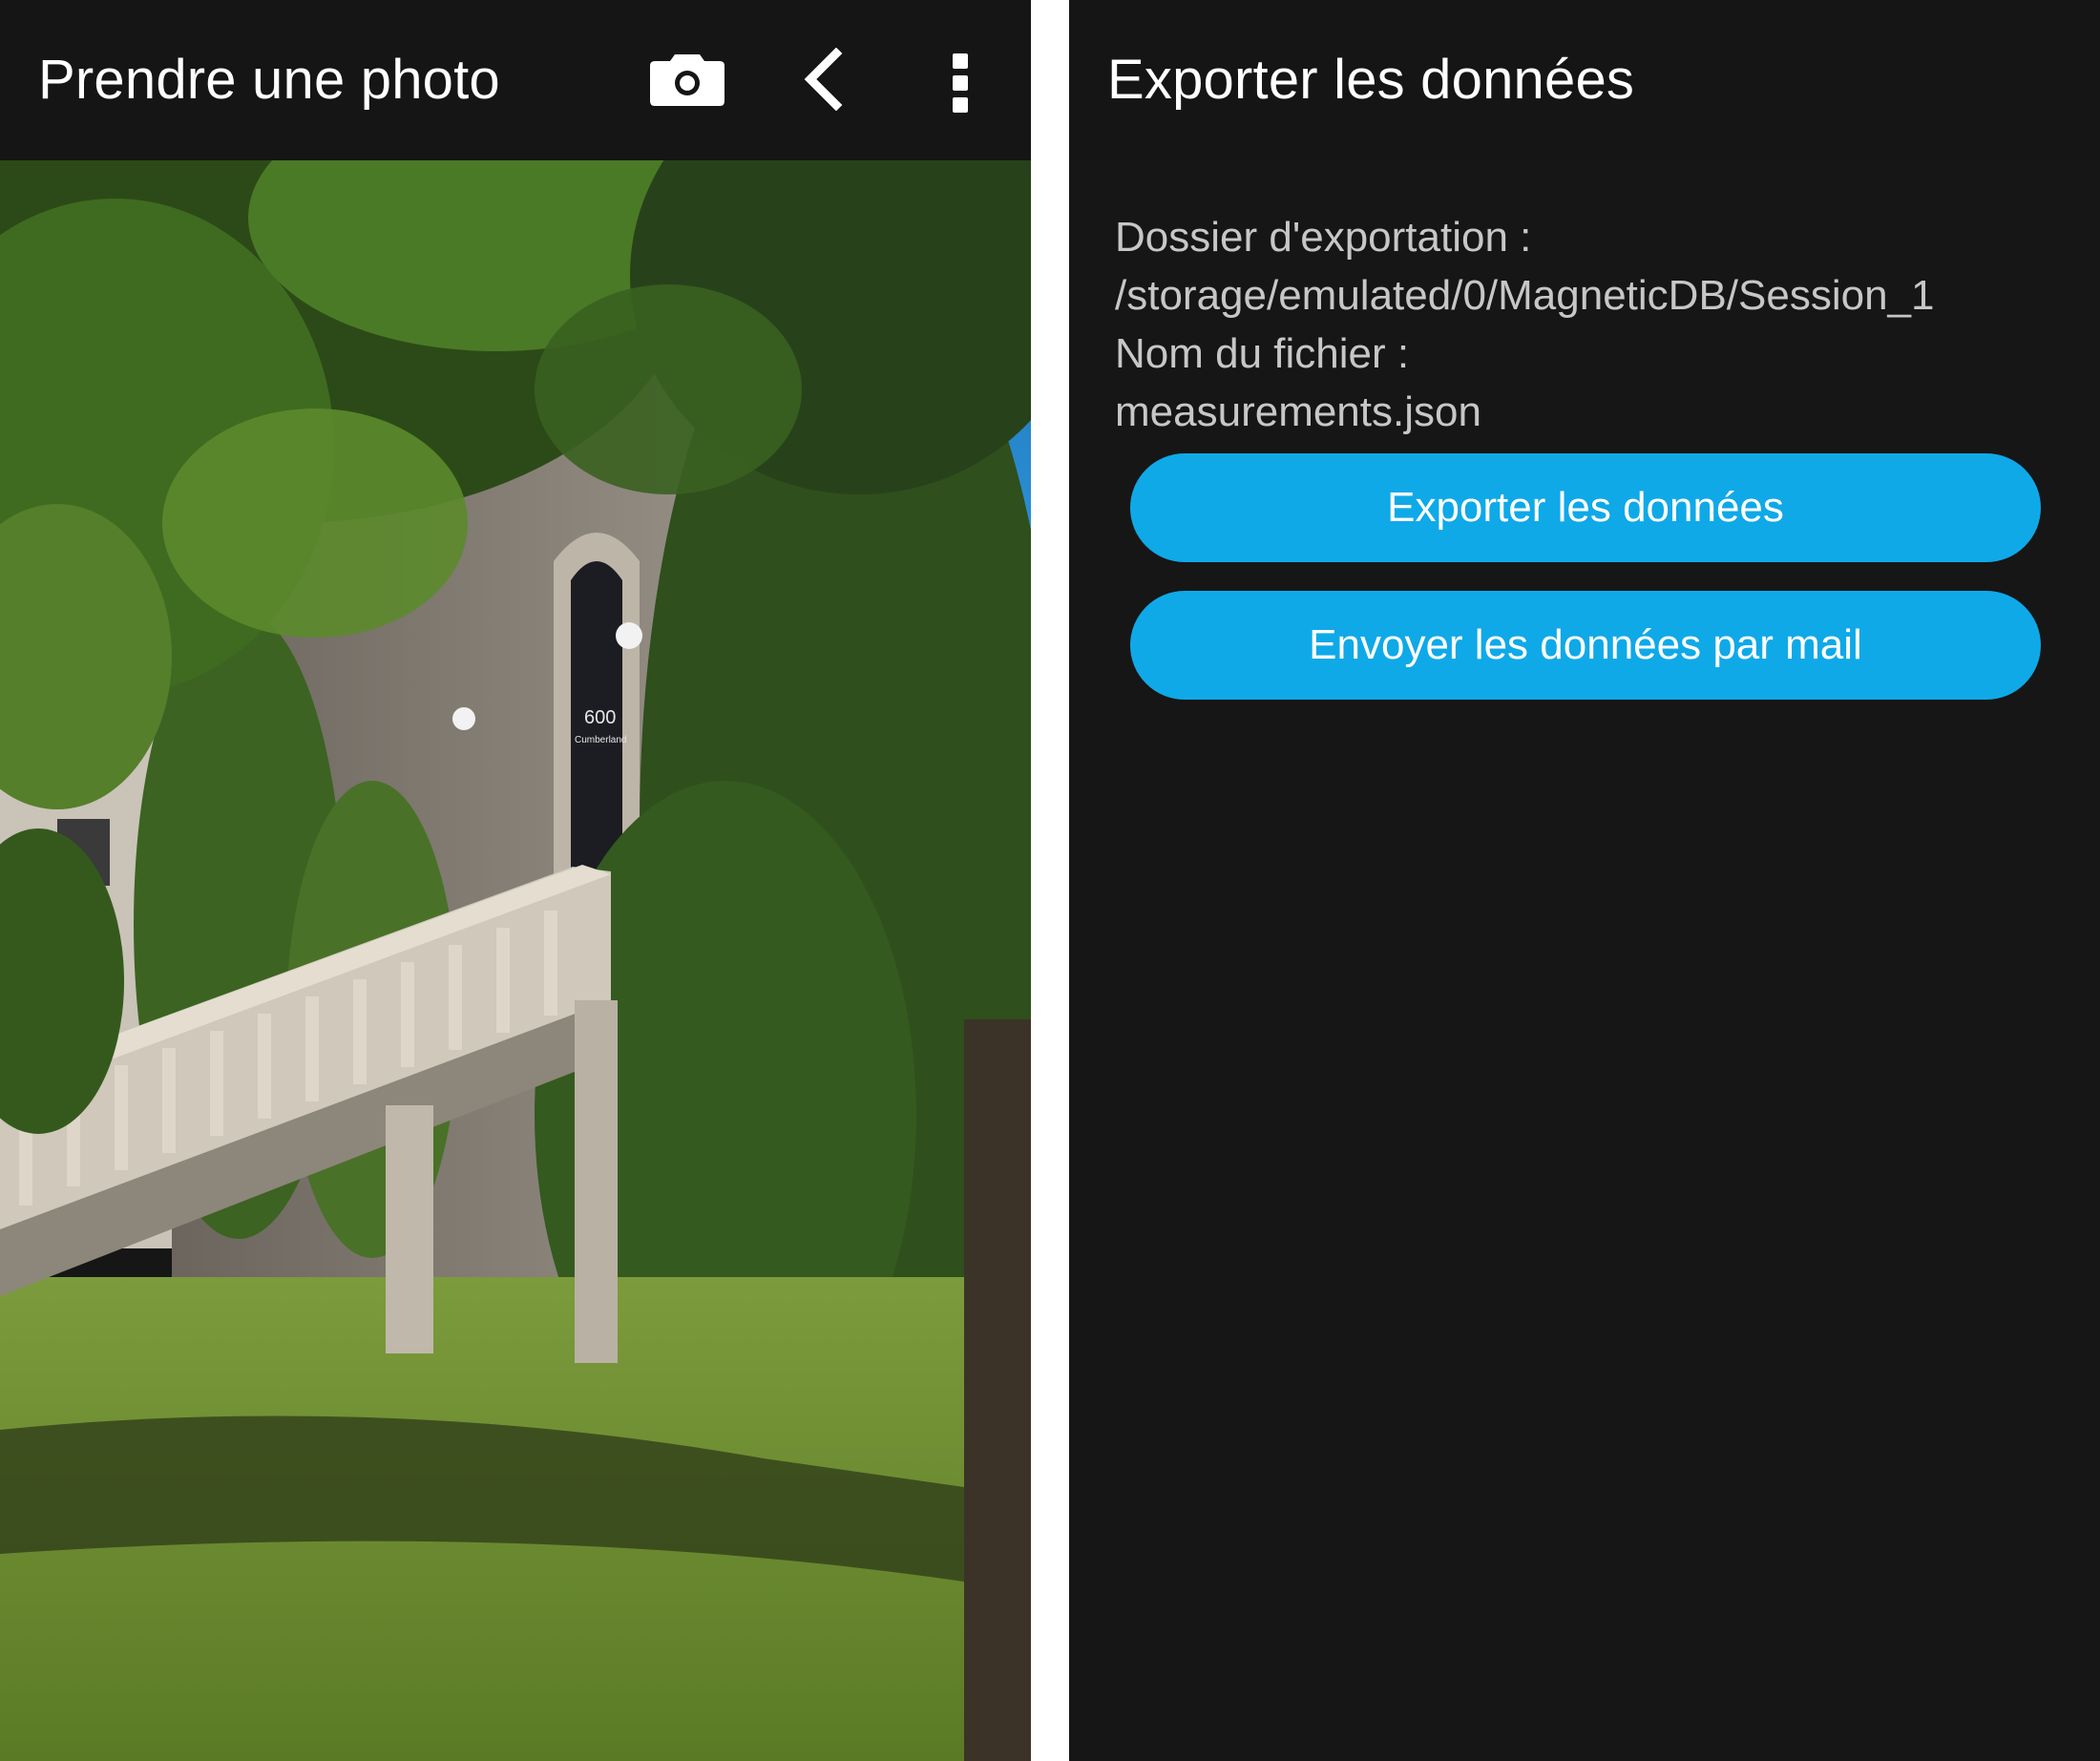  What do you see at coordinates (687, 80) in the screenshot?
I see `camera-icon` at bounding box center [687, 80].